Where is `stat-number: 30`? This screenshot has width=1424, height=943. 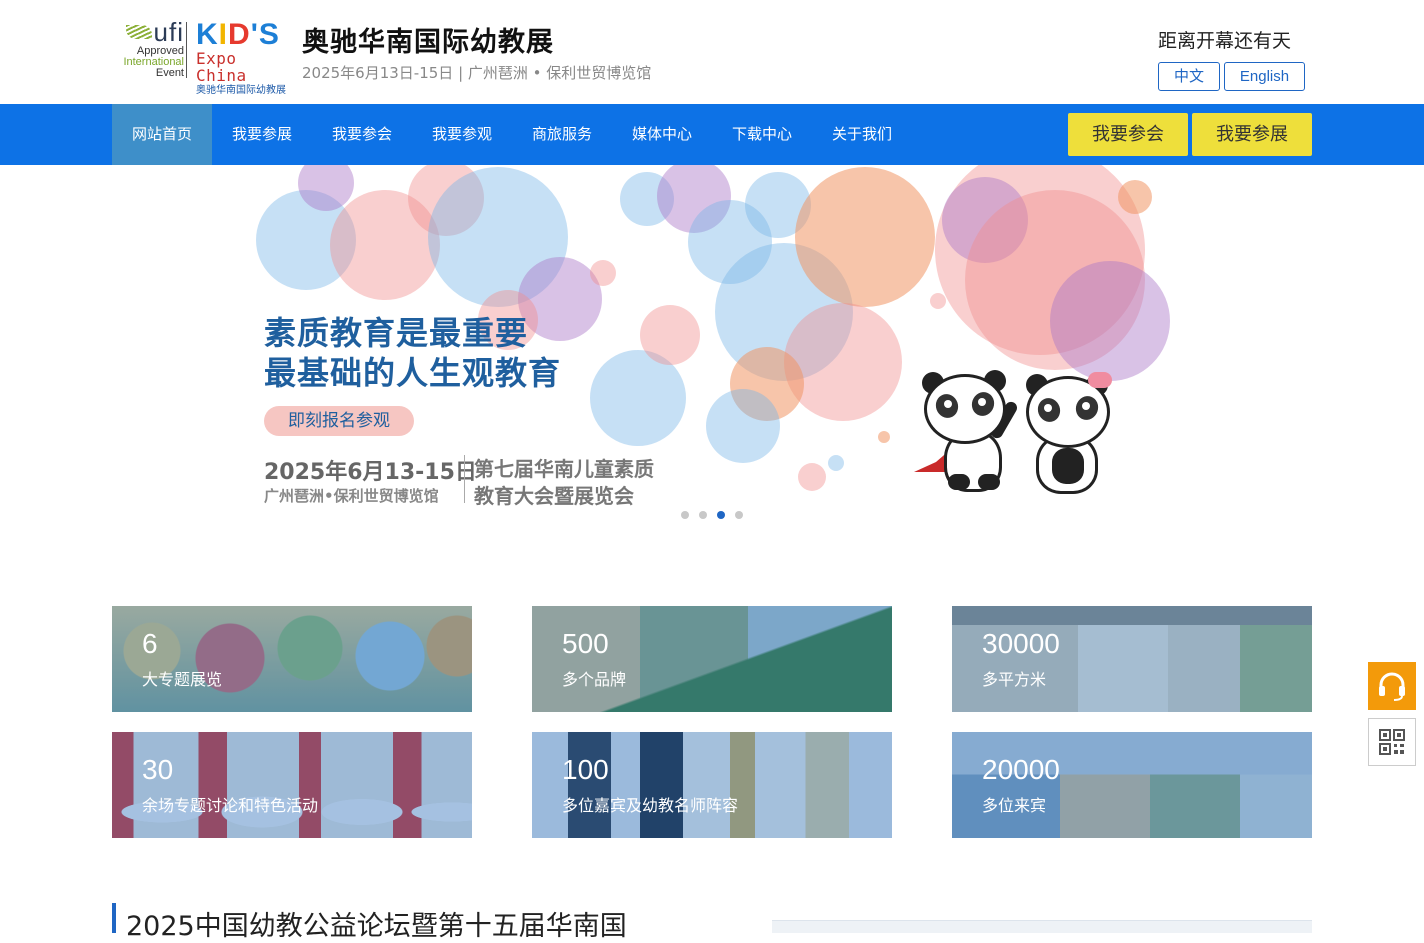 stat-number: 30 is located at coordinates (158, 769).